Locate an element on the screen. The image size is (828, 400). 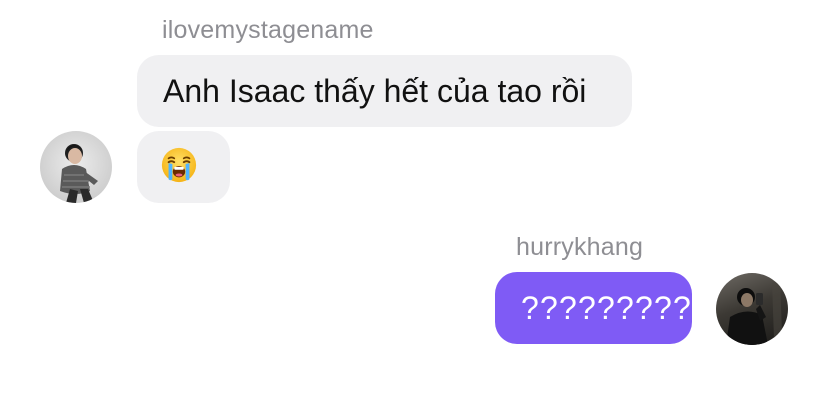
avatar-outgoing is located at coordinates (752, 309).